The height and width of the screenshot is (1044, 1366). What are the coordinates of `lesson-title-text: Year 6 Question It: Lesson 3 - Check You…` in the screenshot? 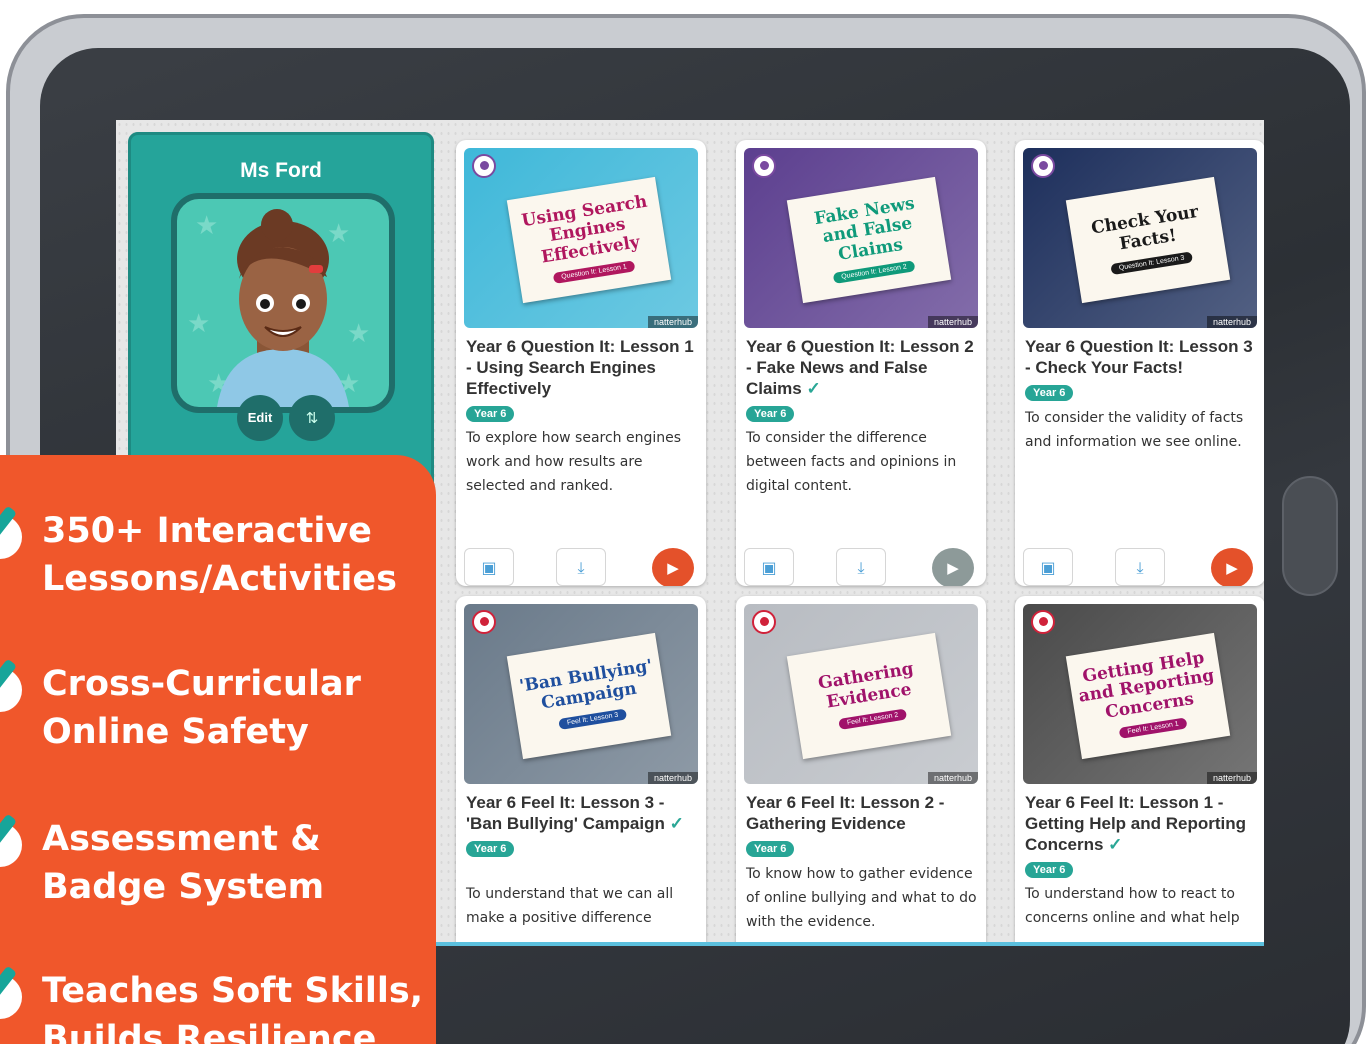 It's located at (1139, 357).